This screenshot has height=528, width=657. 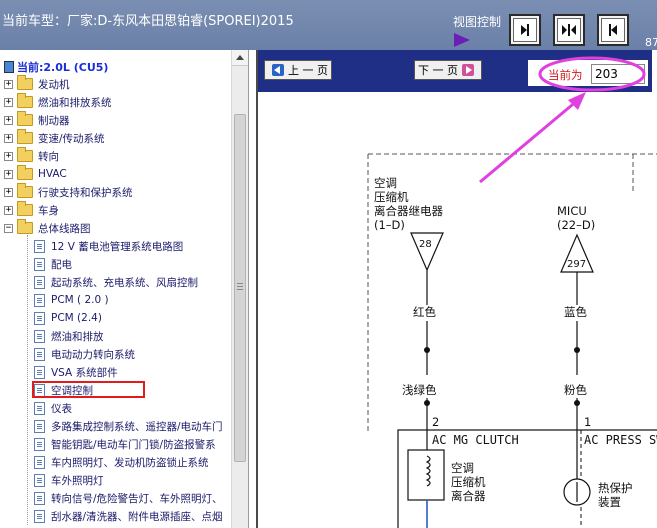 I want to click on tree-folder-fuel: + 燃油和排放系统, so click(x=58, y=102).